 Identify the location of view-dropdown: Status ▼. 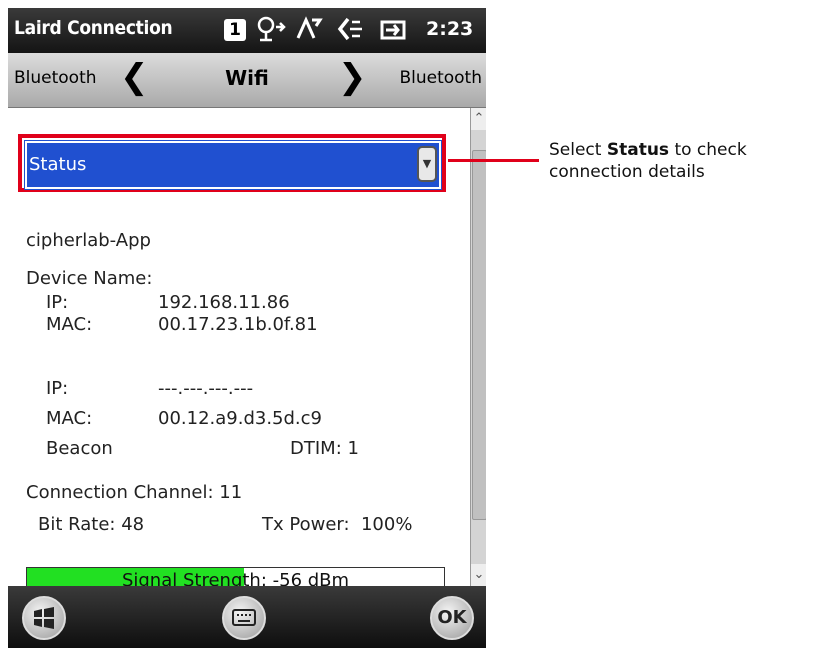
(233, 165).